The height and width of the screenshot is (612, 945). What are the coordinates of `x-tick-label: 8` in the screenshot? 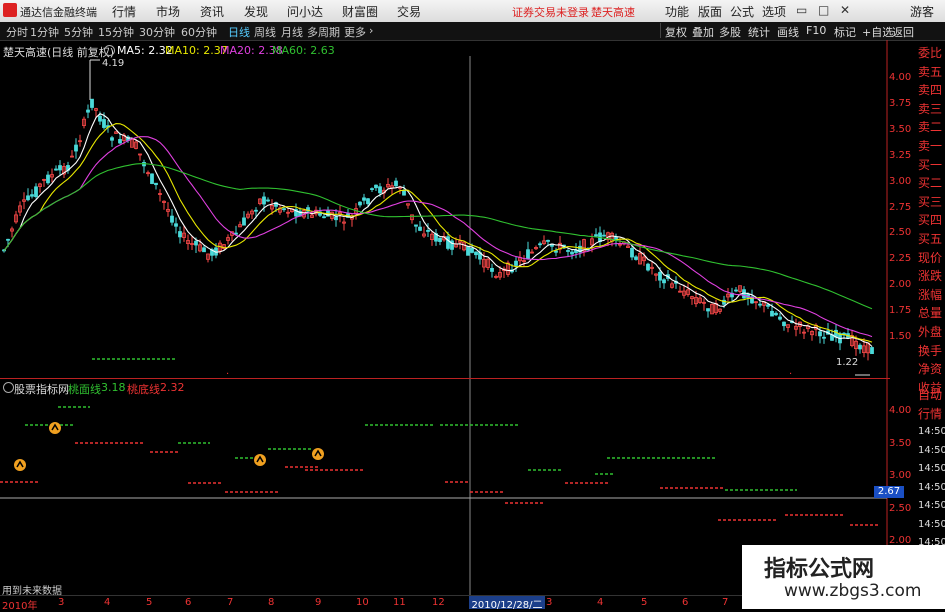 It's located at (271, 602).